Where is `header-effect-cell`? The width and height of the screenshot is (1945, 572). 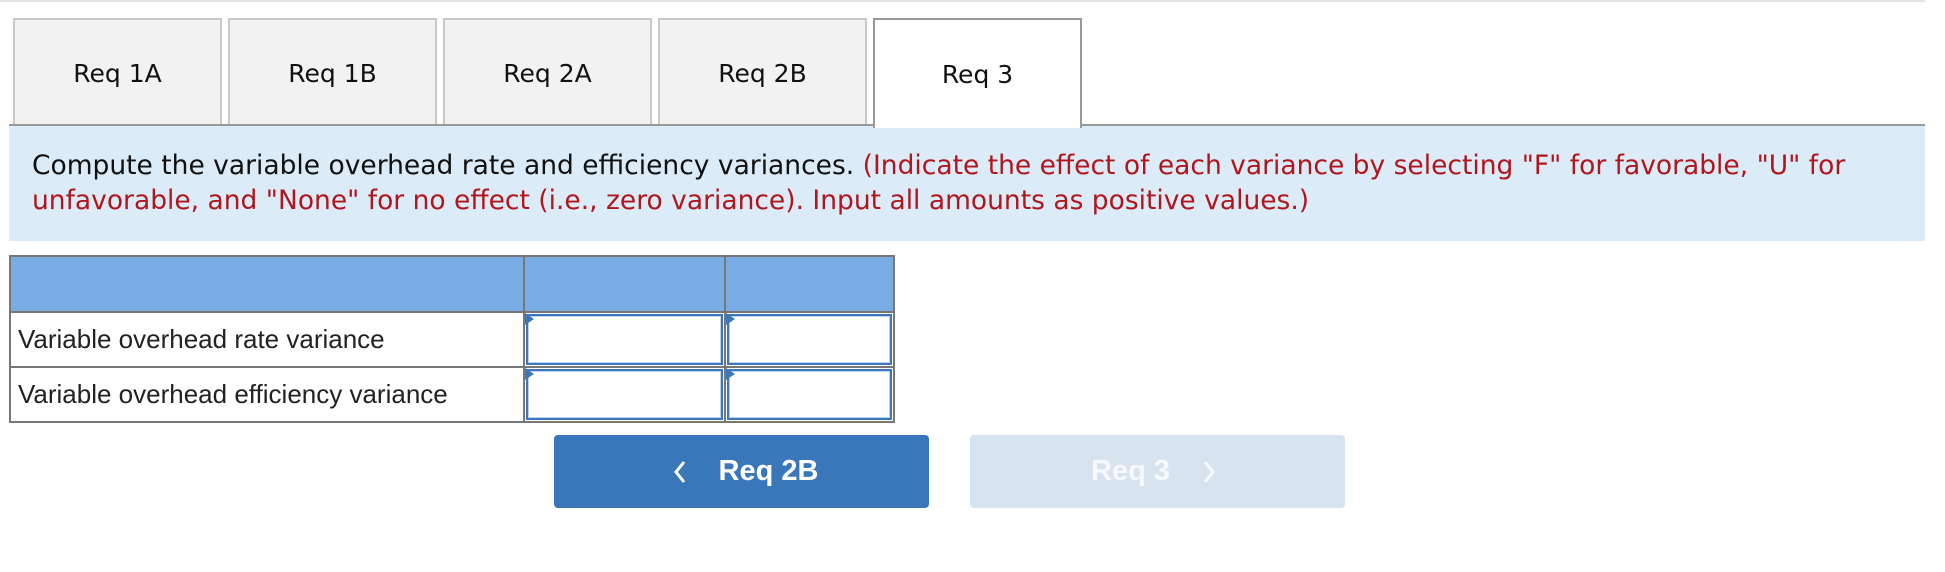 header-effect-cell is located at coordinates (809, 284).